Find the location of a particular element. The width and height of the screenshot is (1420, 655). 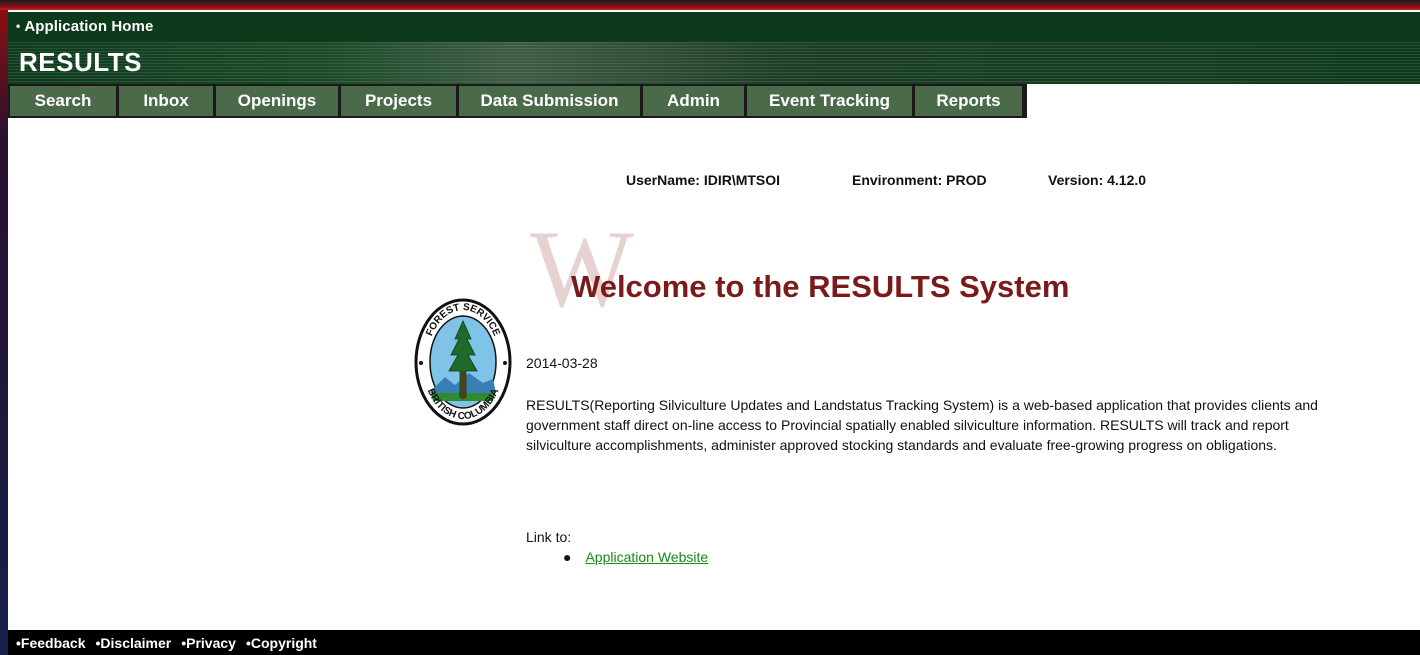

application-home-label: Application Home is located at coordinates (88, 26).